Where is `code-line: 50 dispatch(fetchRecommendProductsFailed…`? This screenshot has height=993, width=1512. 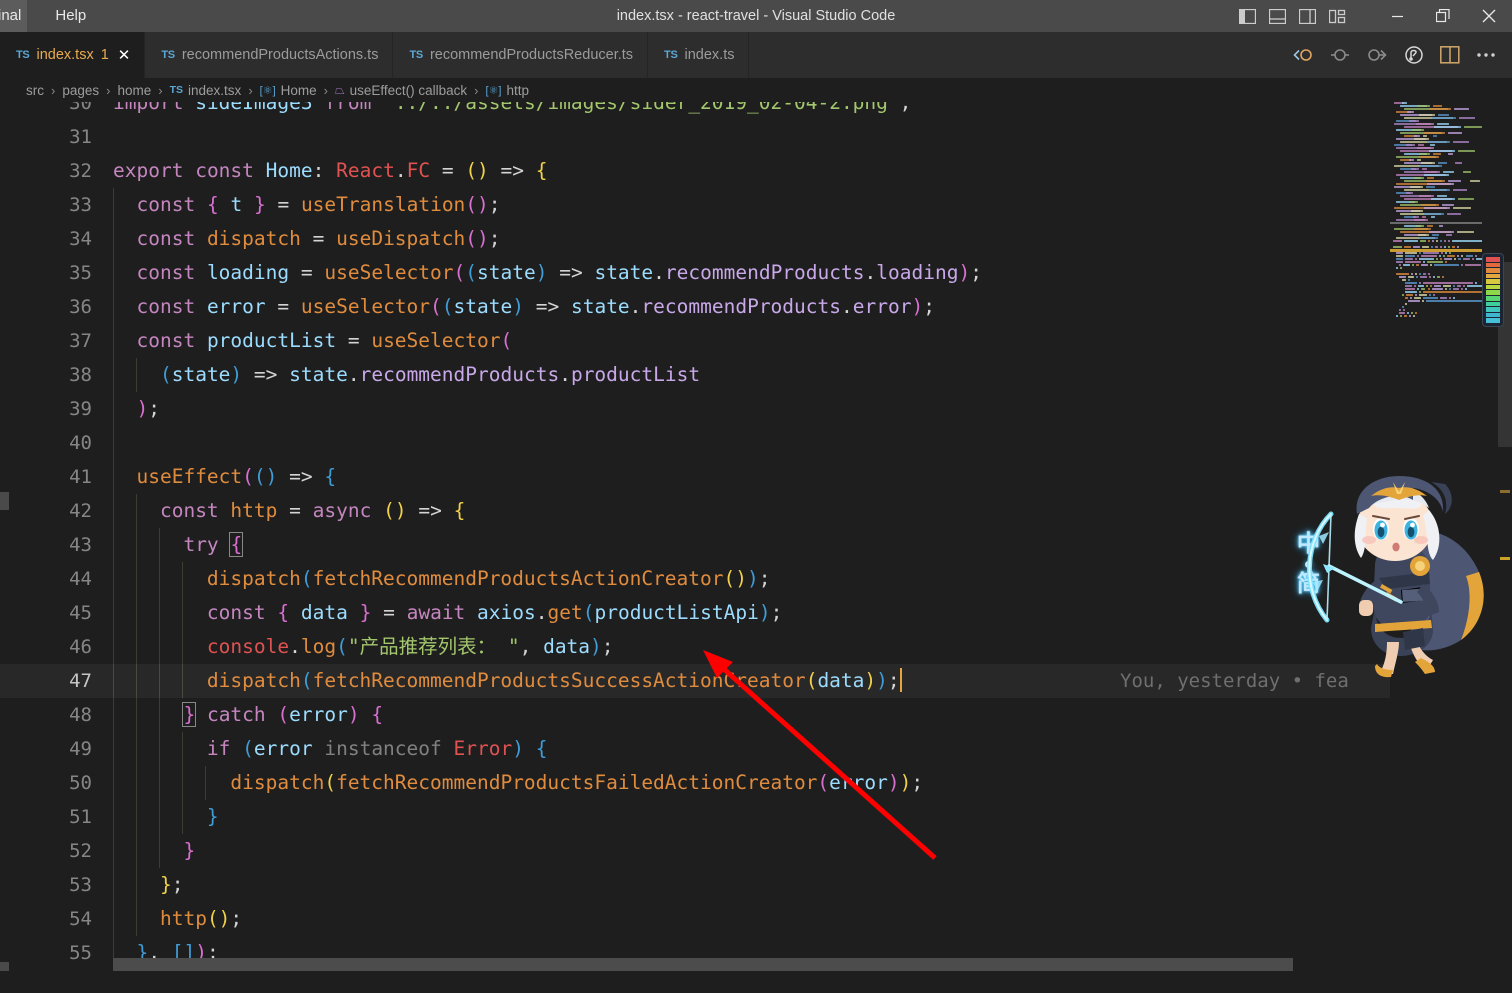 code-line: 50 dispatch(fetchRecommendProductsFailed… is located at coordinates (695, 783).